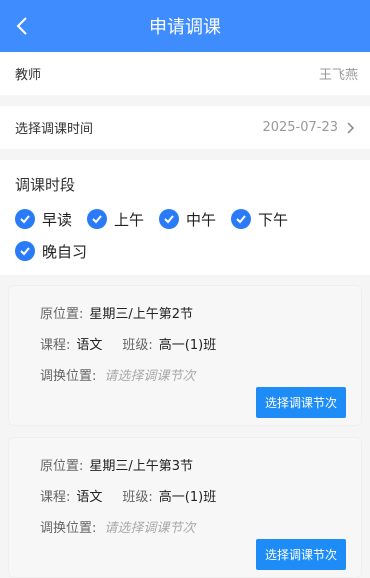 The image size is (370, 578). I want to click on period-option-afternoon: 下午, so click(259, 219).